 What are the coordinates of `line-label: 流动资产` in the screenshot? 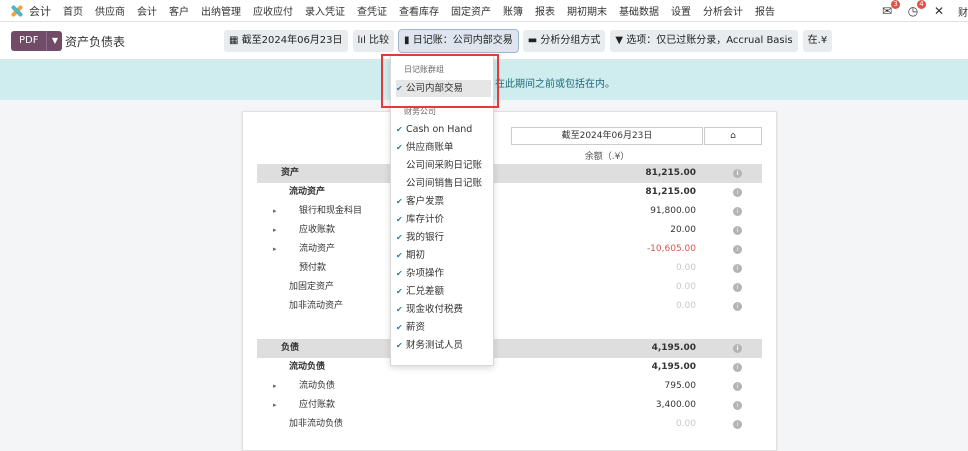 It's located at (307, 192).